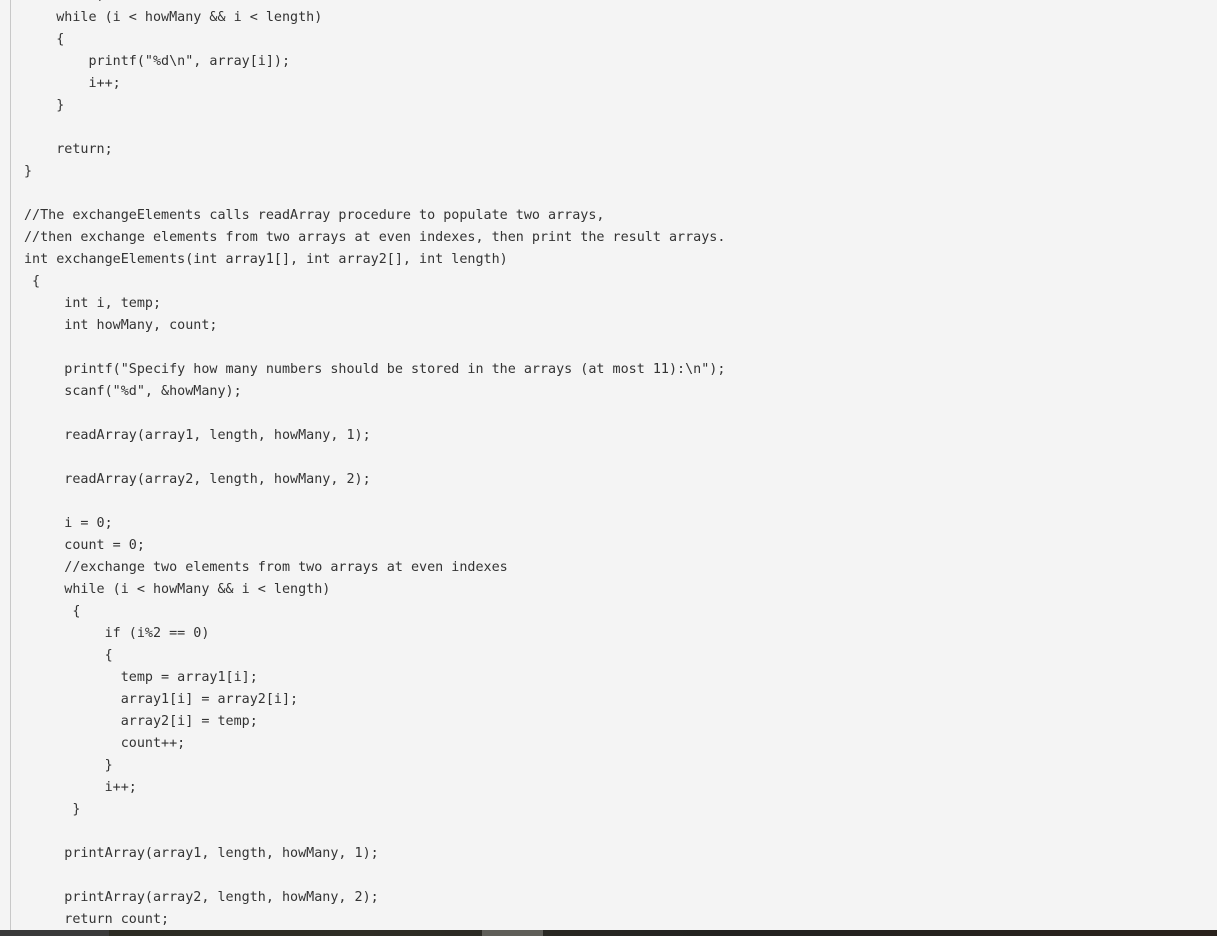  What do you see at coordinates (197, 479) in the screenshot?
I see `code-line: readArray(array2, length, howMany, 2);` at bounding box center [197, 479].